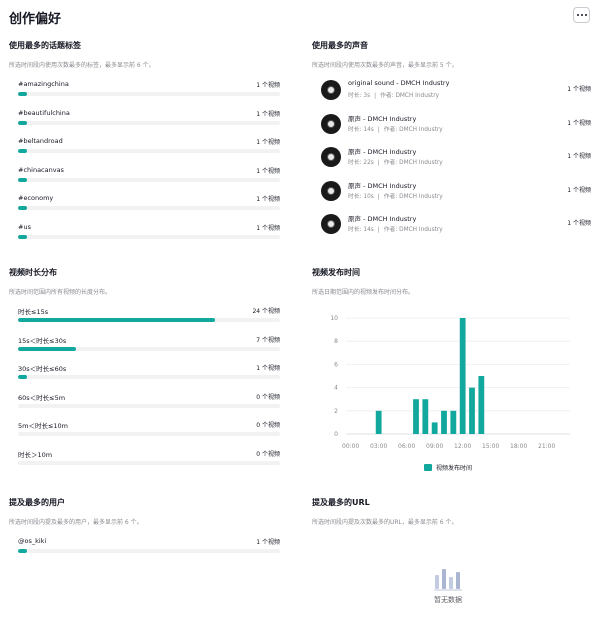 The image size is (598, 622). Describe the element at coordinates (454, 468) in the screenshot. I see `legend-label: 视频发布时间` at that location.